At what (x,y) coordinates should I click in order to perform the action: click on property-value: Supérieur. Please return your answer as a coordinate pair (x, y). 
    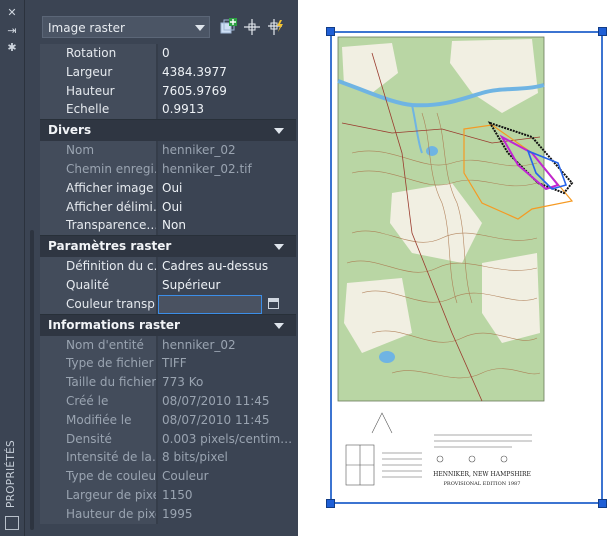
    Looking at the image, I should click on (227, 285).